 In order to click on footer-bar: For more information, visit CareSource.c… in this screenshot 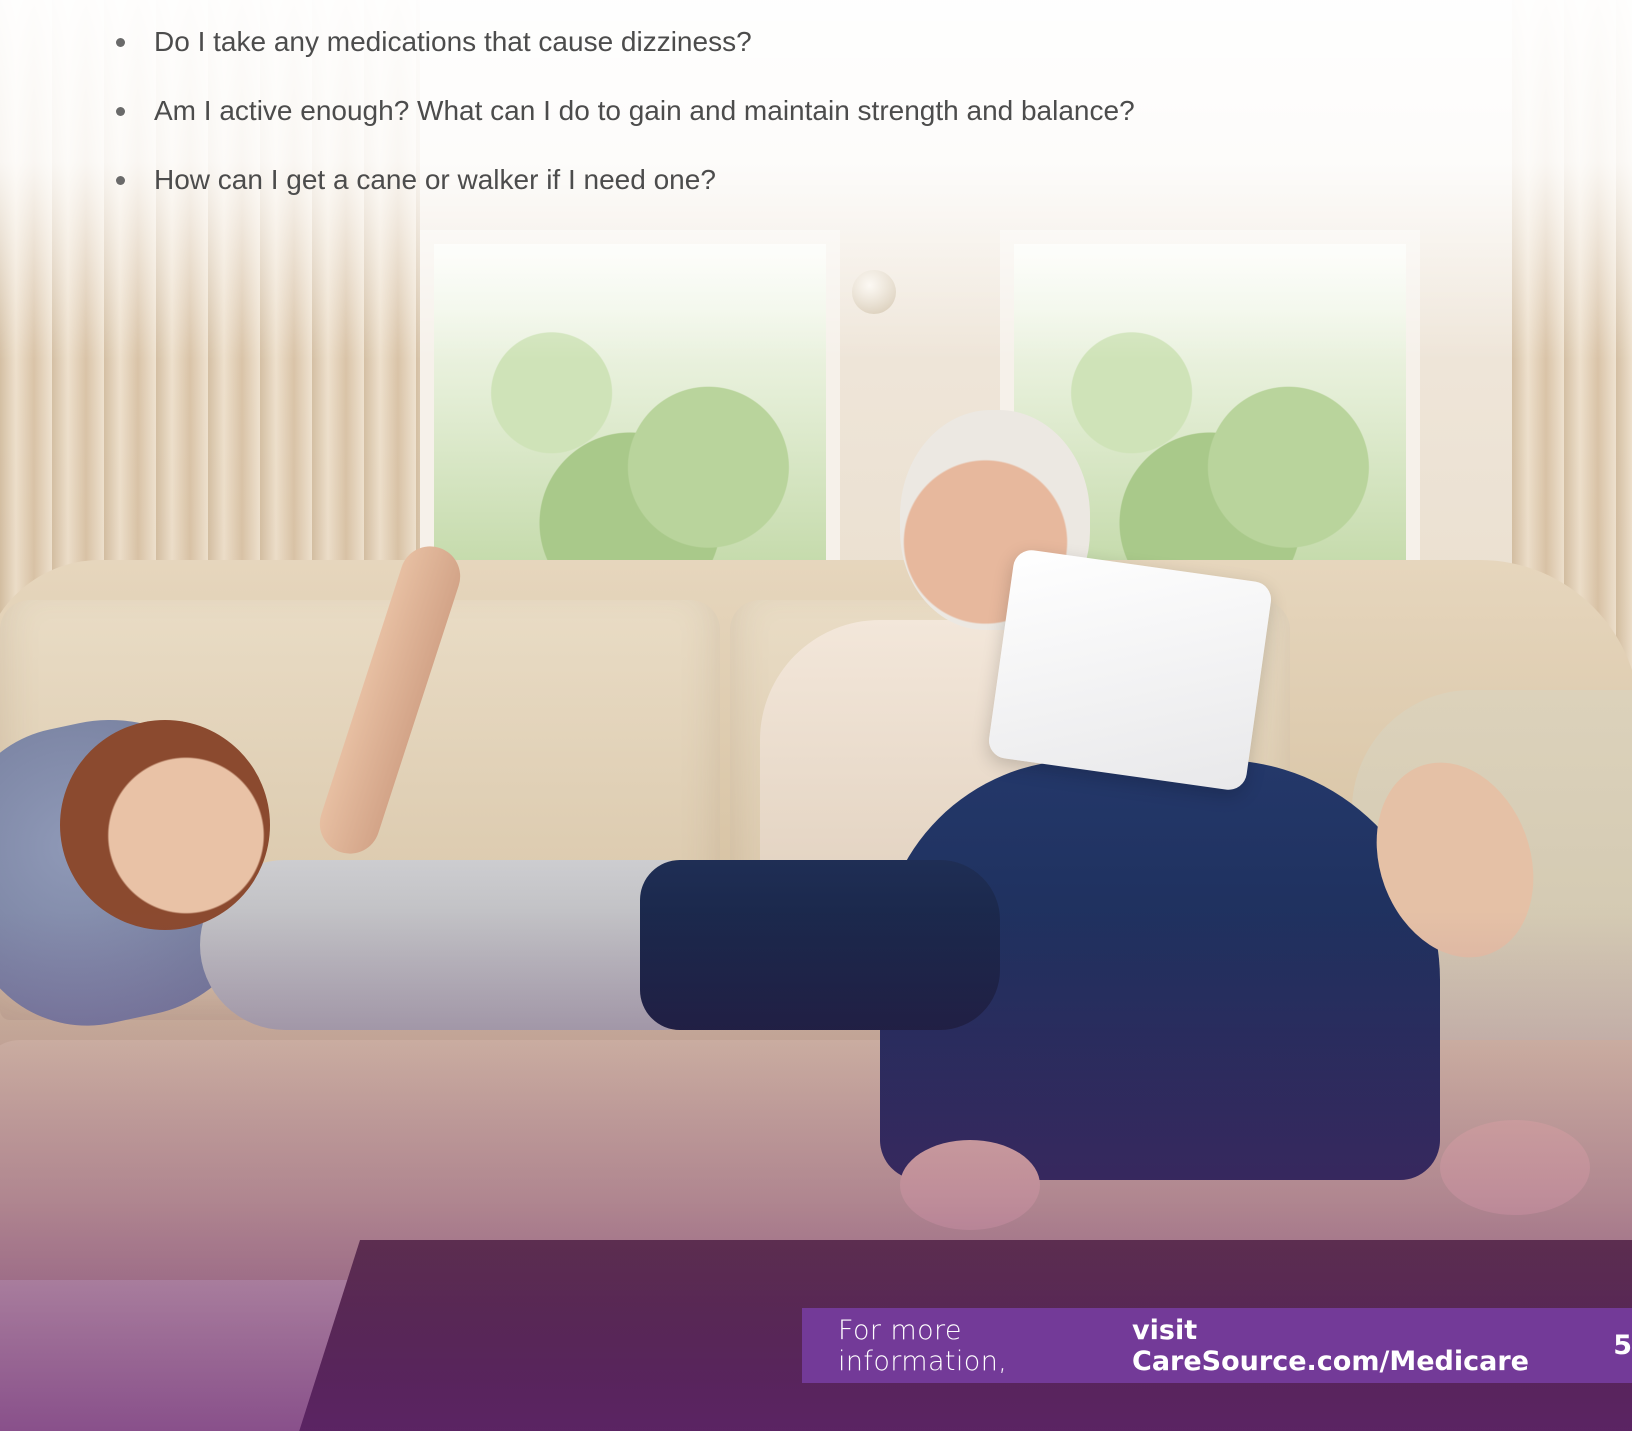, I will do `click(1217, 1345)`.